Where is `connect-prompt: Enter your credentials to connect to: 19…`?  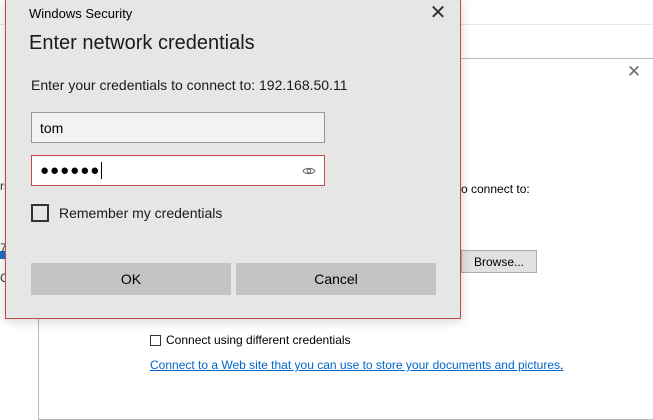
connect-prompt: Enter your credentials to connect to: 19… is located at coordinates (189, 85).